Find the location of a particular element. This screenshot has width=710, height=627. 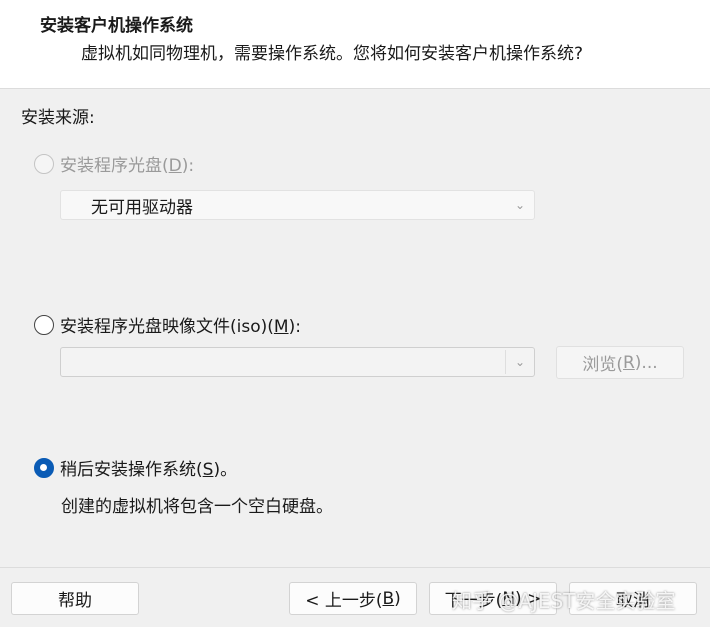

drive-select: 无可用驱动器 ⌄ is located at coordinates (297, 205).